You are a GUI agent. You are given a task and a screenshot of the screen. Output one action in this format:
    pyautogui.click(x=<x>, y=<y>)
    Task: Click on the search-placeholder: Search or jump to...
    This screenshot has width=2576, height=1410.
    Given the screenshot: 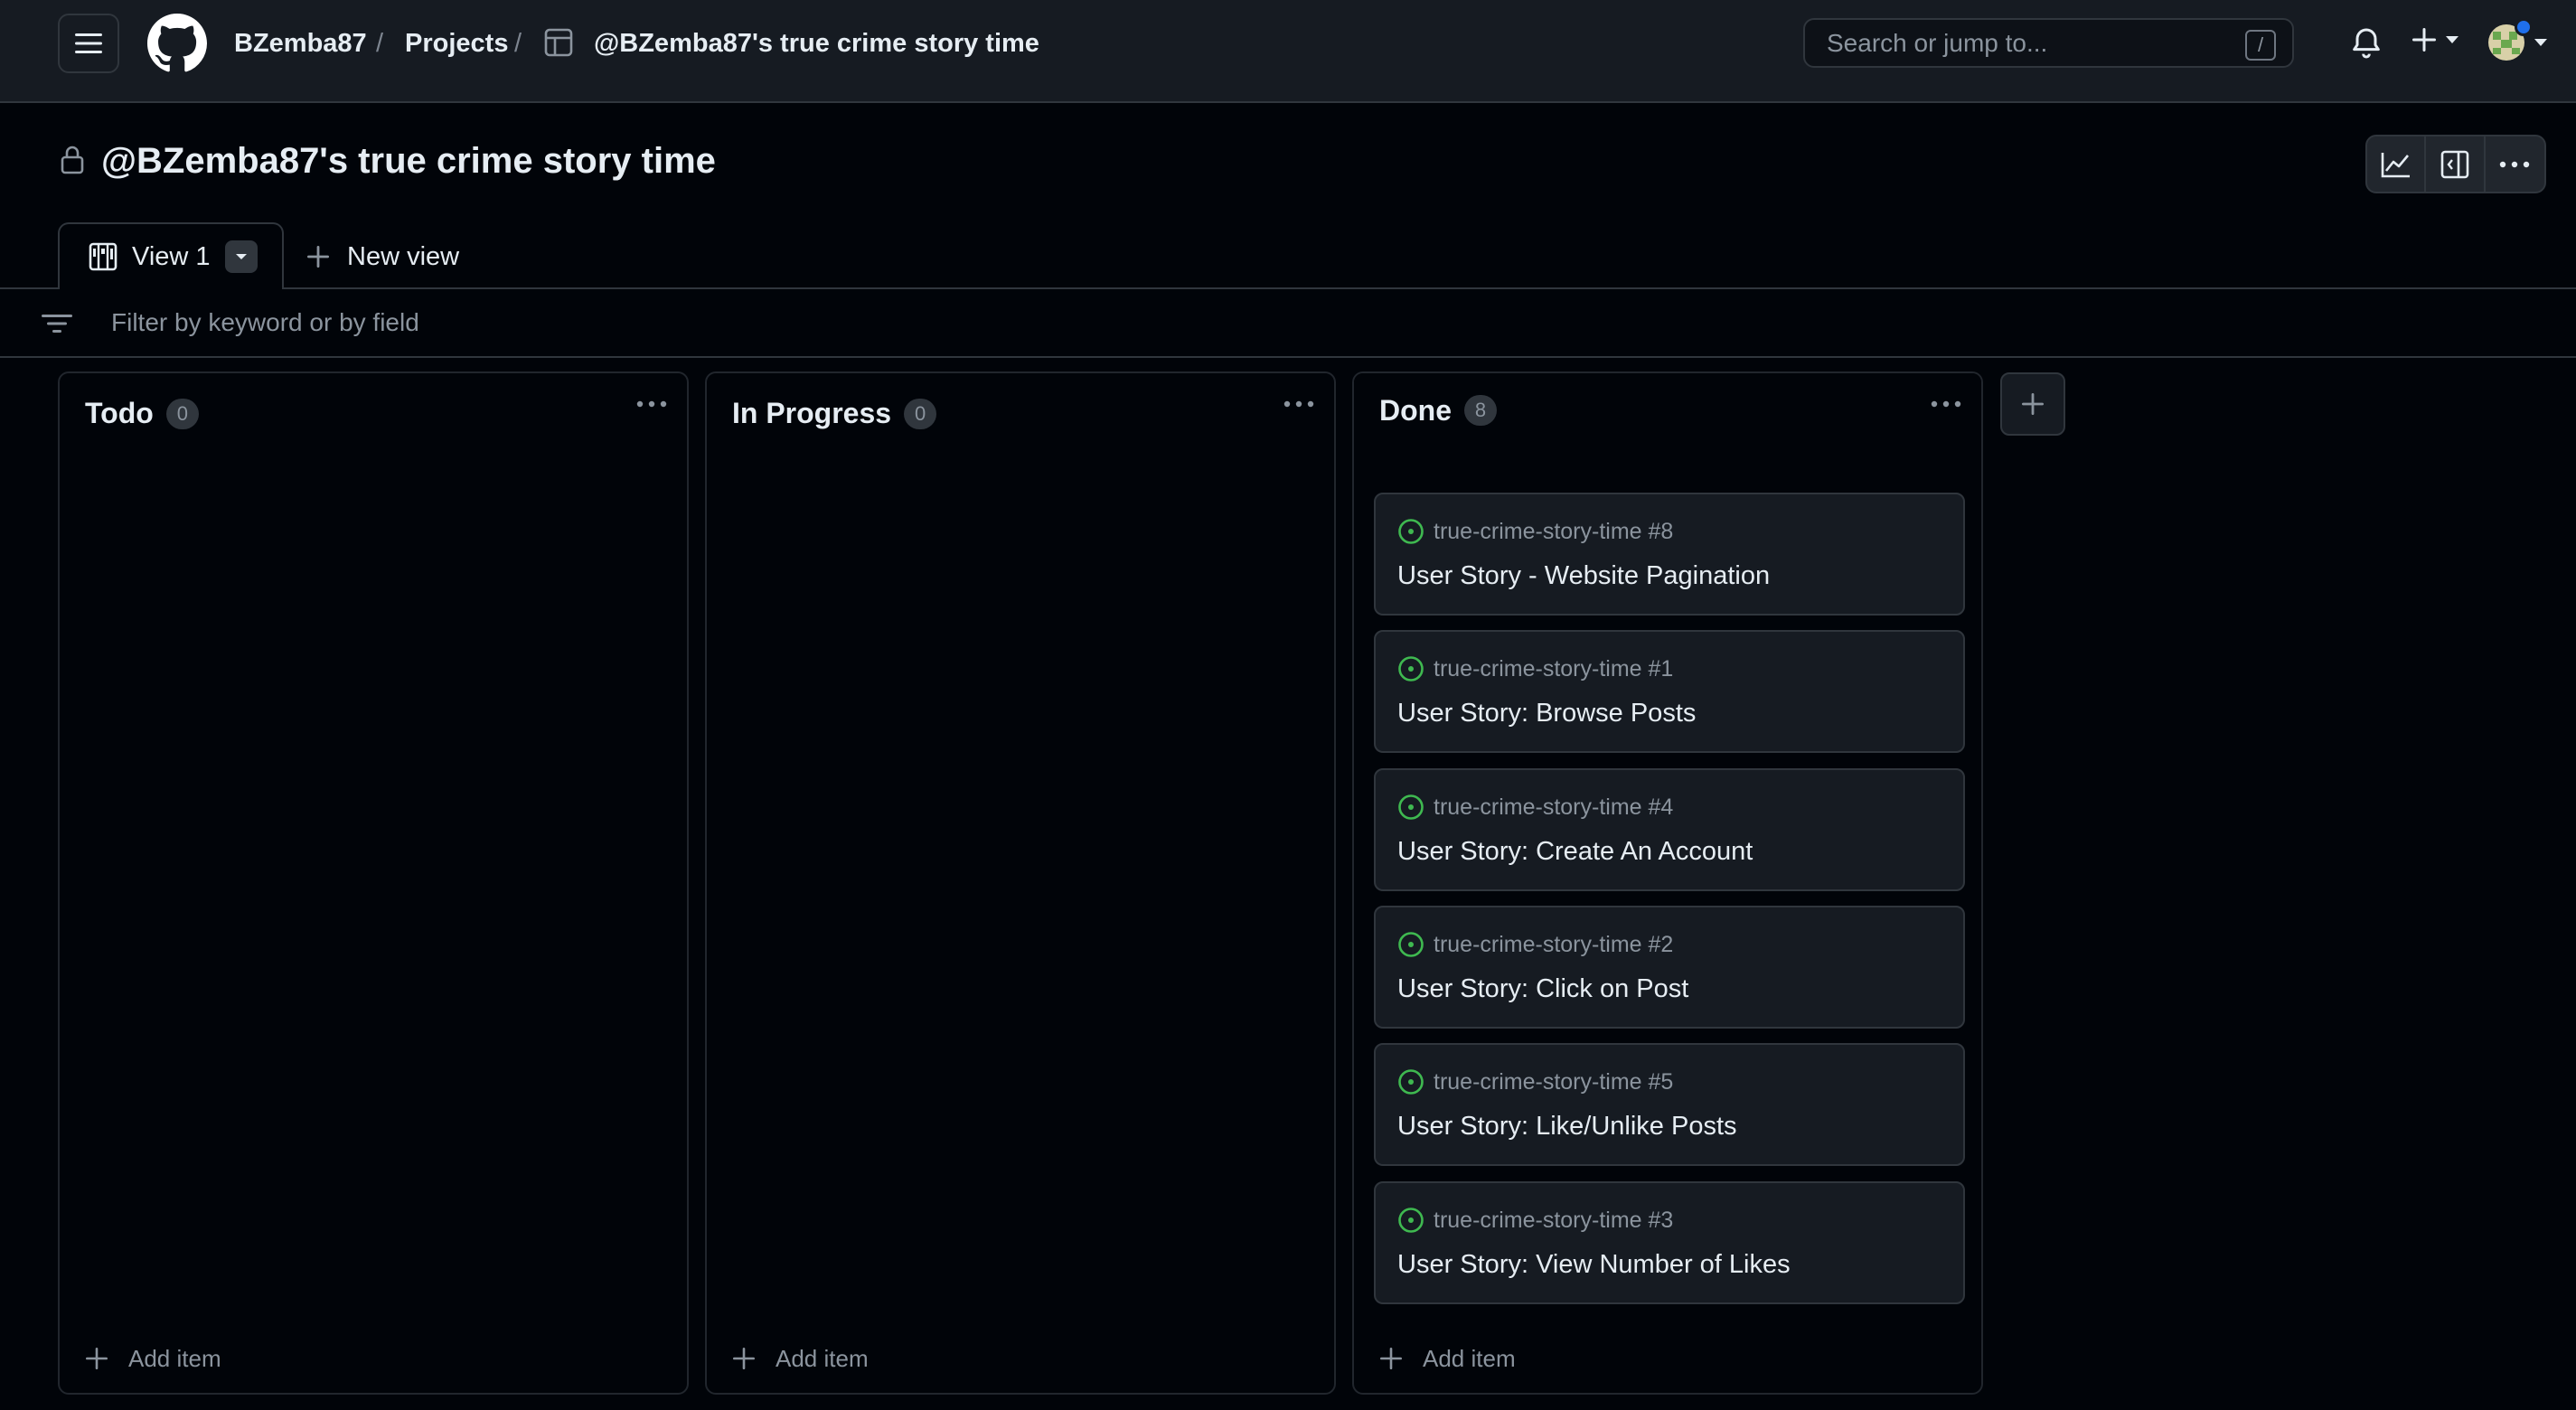 What is the action you would take?
    pyautogui.click(x=1938, y=42)
    